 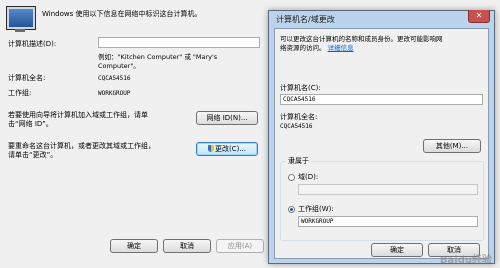 What do you see at coordinates (465, 260) in the screenshot?
I see `watermark: Baidu经验` at bounding box center [465, 260].